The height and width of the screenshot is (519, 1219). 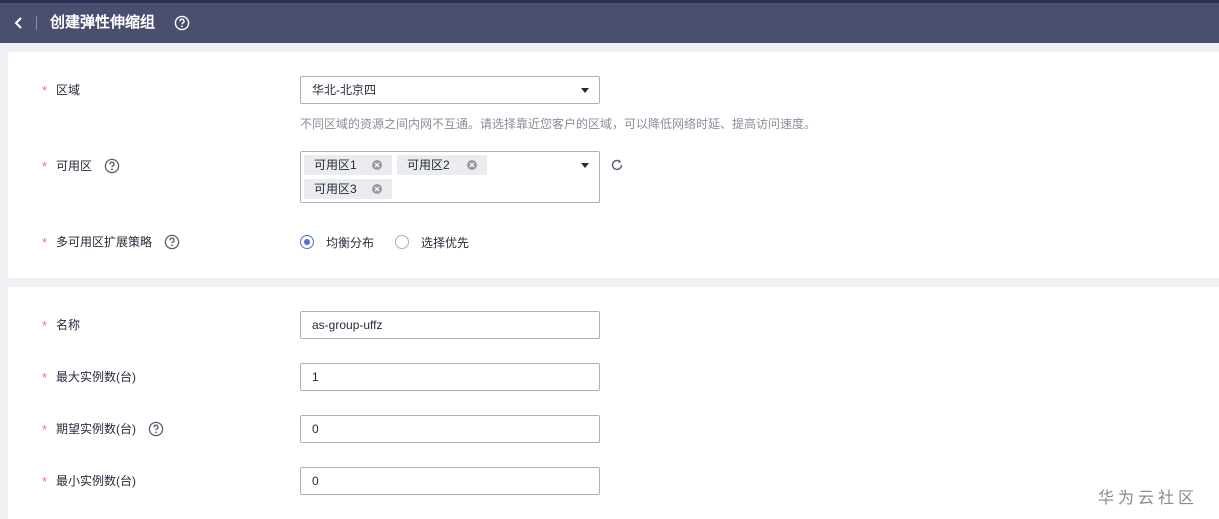 I want to click on az-tag-label: 可用区1, so click(x=335, y=165).